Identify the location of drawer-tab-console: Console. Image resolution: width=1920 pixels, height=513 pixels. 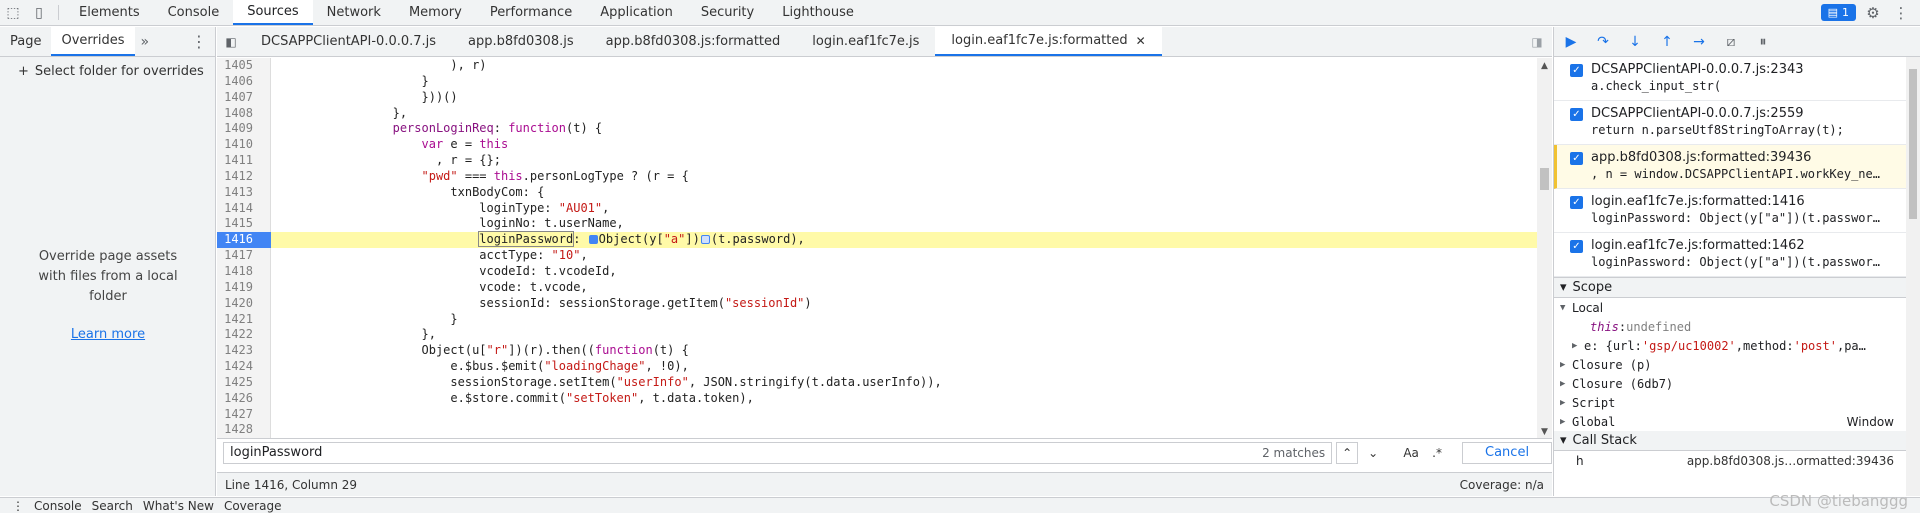
(58, 506).